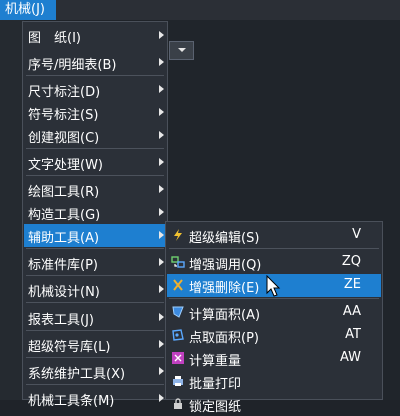 The width and height of the screenshot is (400, 416). What do you see at coordinates (95, 35) in the screenshot?
I see `menu-item-drawing: 图 纸(I)` at bounding box center [95, 35].